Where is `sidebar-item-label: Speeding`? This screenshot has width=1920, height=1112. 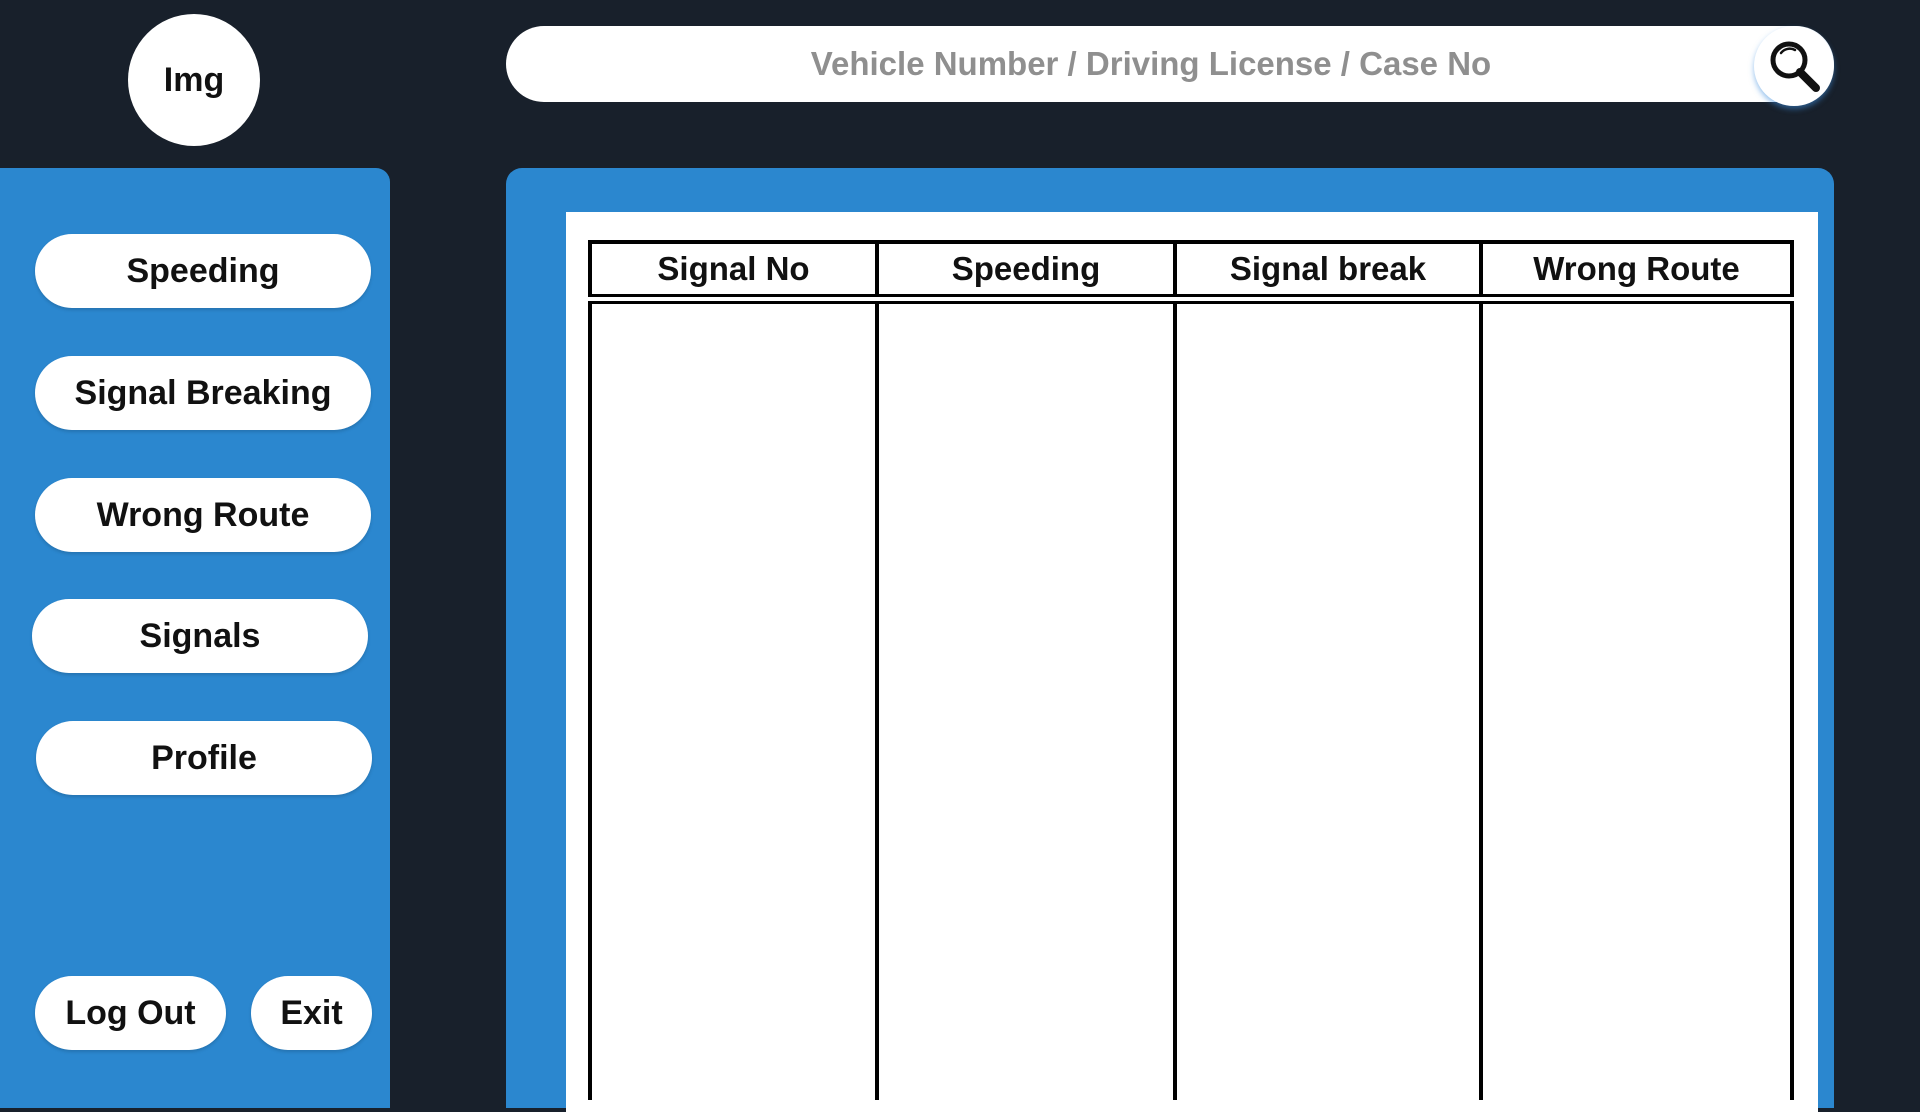 sidebar-item-label: Speeding is located at coordinates (203, 270).